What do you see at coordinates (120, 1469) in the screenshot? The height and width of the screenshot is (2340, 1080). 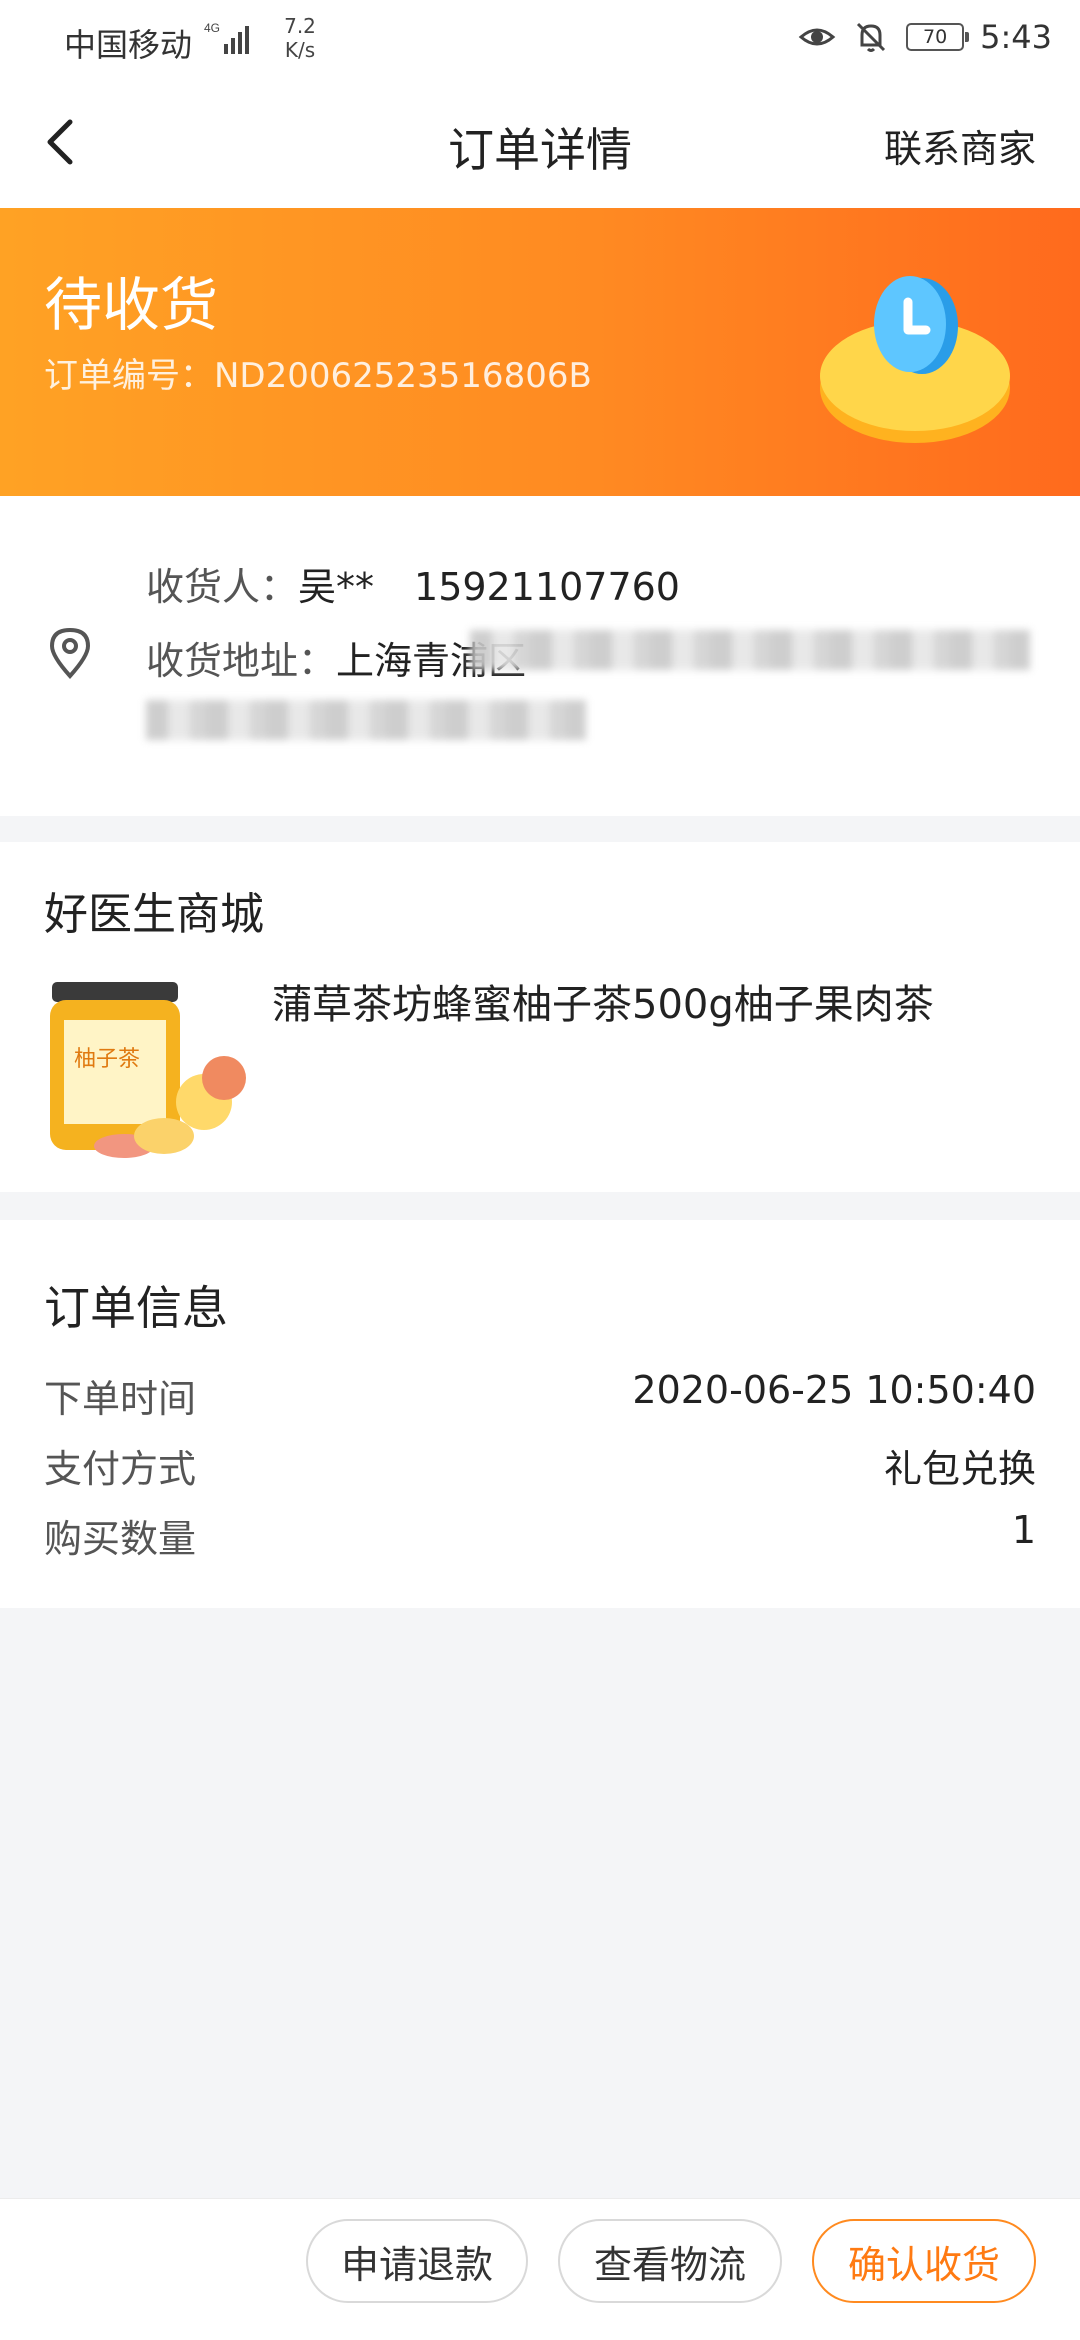 I see `payment-method-label: 支付方式` at bounding box center [120, 1469].